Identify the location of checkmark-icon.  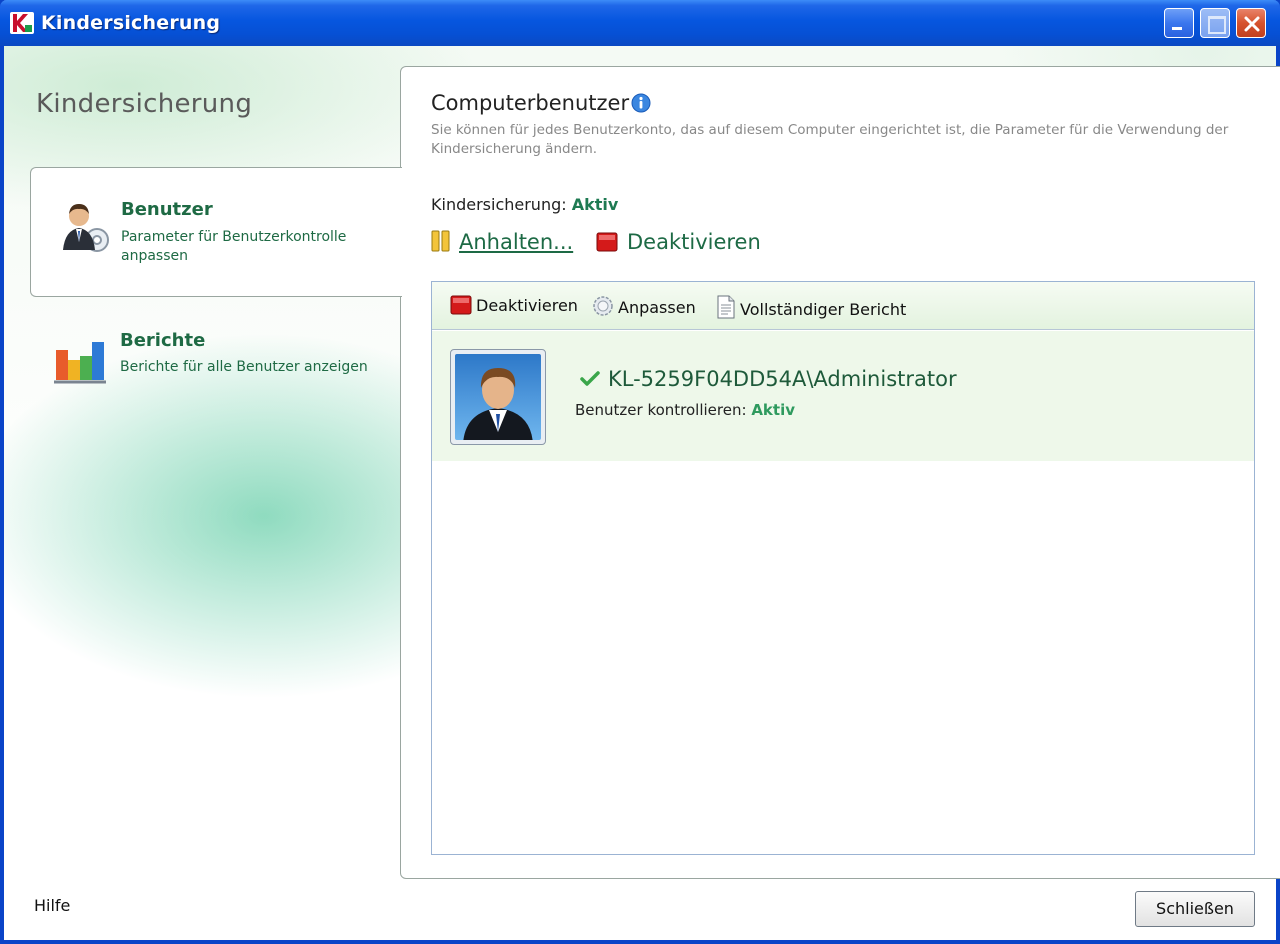
(590, 378).